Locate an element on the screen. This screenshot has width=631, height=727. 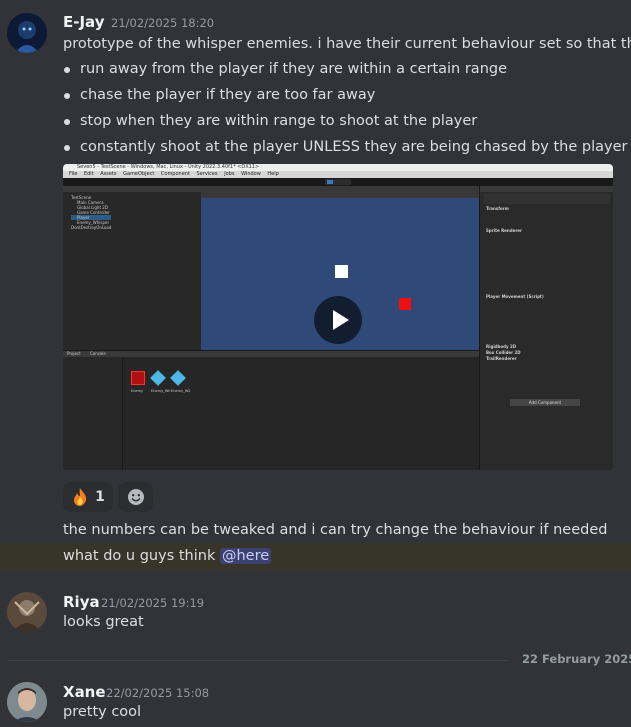
menu-assets: Assets is located at coordinates (108, 174).